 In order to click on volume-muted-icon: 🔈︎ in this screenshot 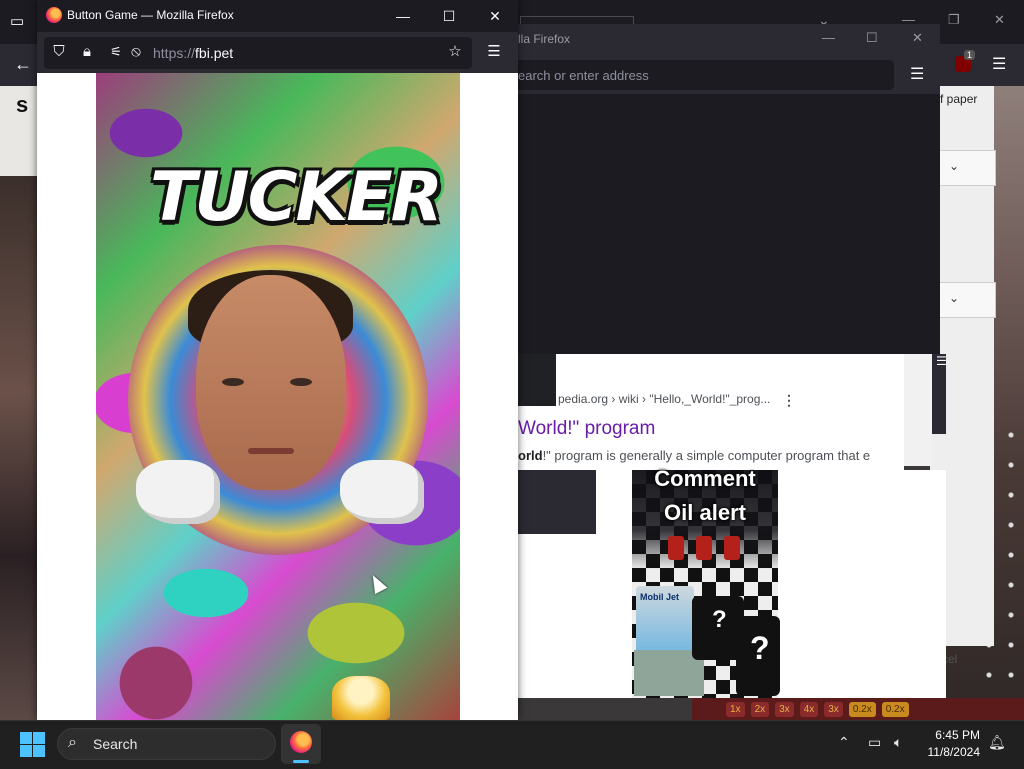, I will do `click(898, 742)`.